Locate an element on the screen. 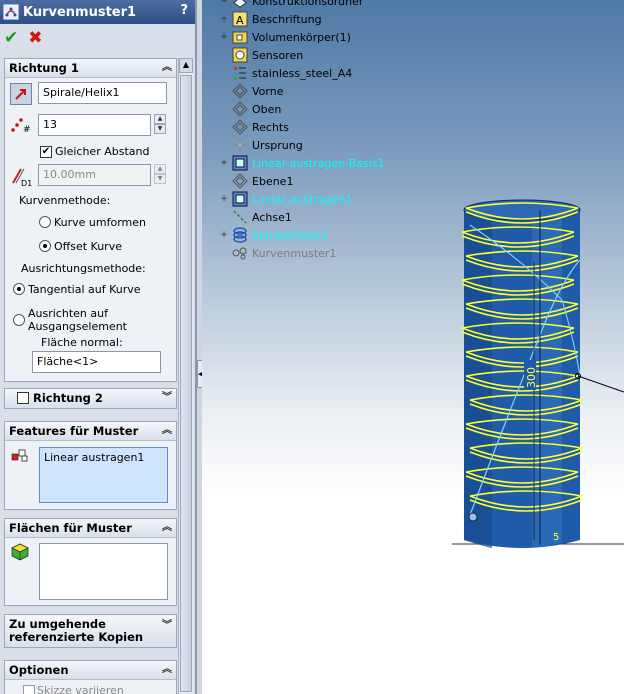 The height and width of the screenshot is (694, 624). face-normal-field: Fläche<1> is located at coordinates (96, 362).